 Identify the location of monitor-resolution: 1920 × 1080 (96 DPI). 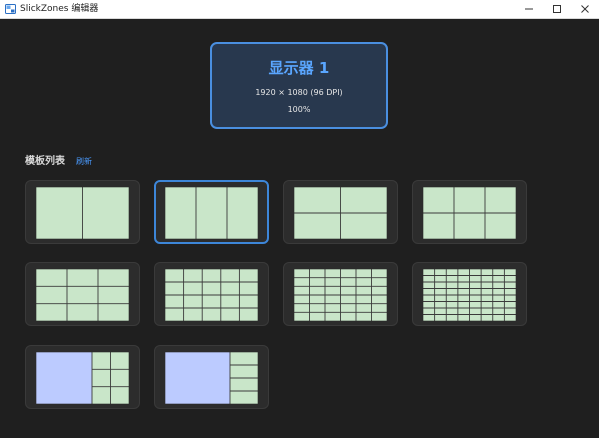
(299, 92).